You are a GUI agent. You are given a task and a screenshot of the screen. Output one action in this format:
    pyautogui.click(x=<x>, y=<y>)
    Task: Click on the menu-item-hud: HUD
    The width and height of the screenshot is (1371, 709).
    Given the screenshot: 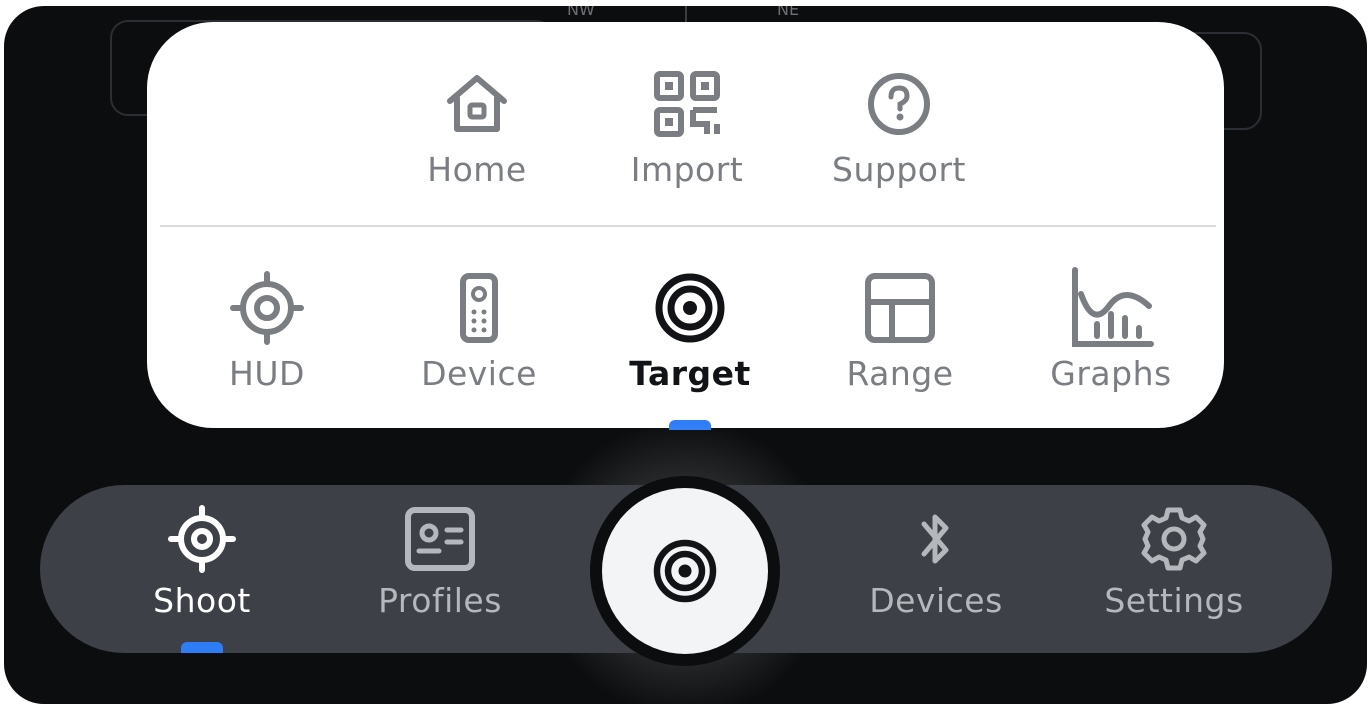 What is the action you would take?
    pyautogui.click(x=267, y=330)
    